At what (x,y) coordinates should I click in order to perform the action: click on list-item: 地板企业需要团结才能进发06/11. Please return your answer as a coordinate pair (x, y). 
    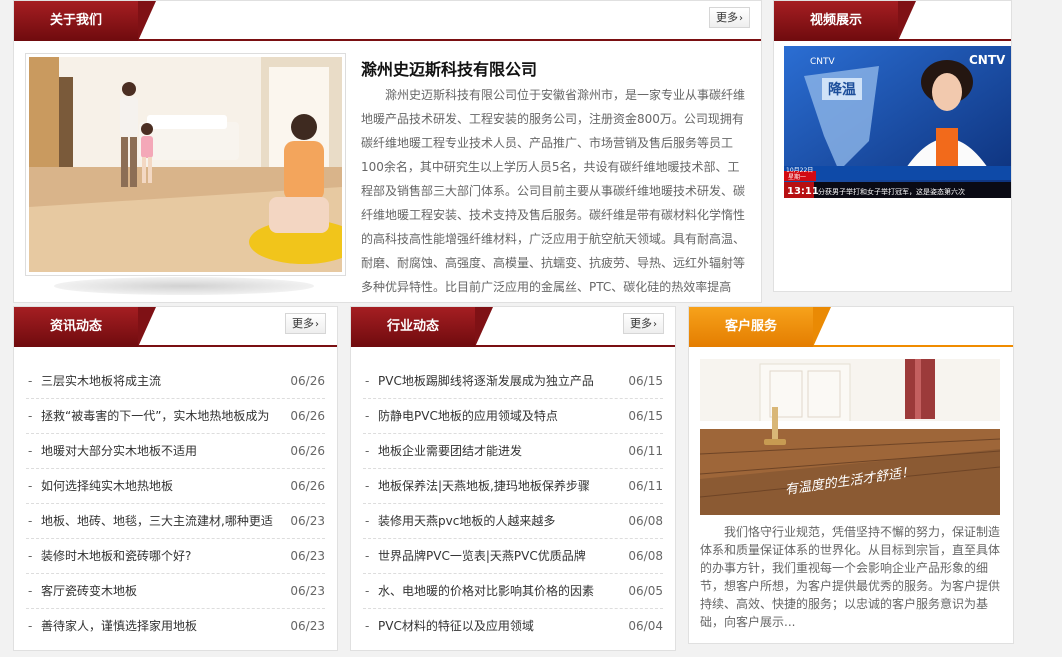
    Looking at the image, I should click on (513, 451).